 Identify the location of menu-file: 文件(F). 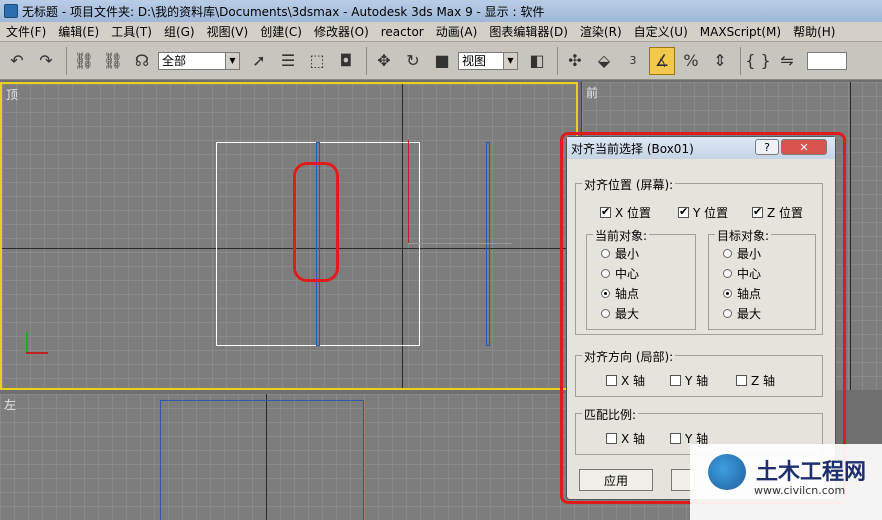
(26, 31).